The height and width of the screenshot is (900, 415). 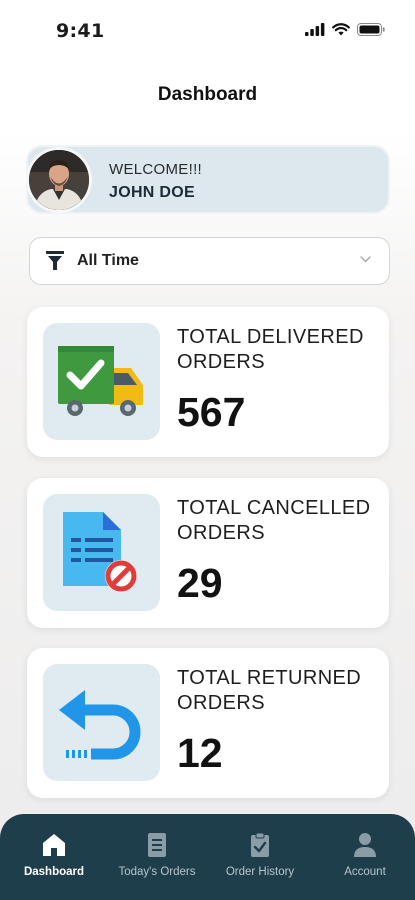 I want to click on nav-item-account: Account, so click(x=364, y=855).